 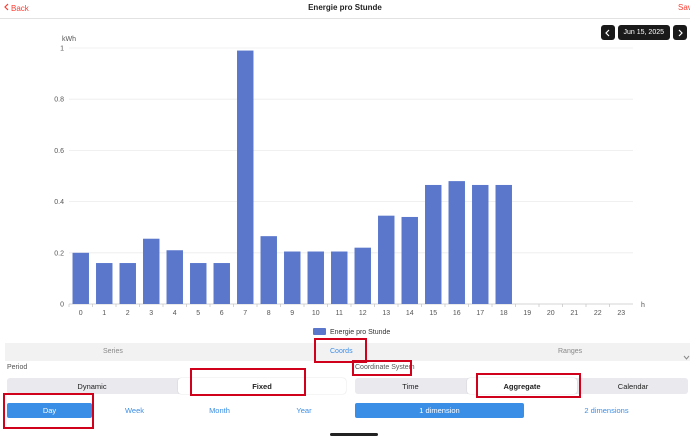 What do you see at coordinates (686, 356) in the screenshot?
I see `chevron-down-icon` at bounding box center [686, 356].